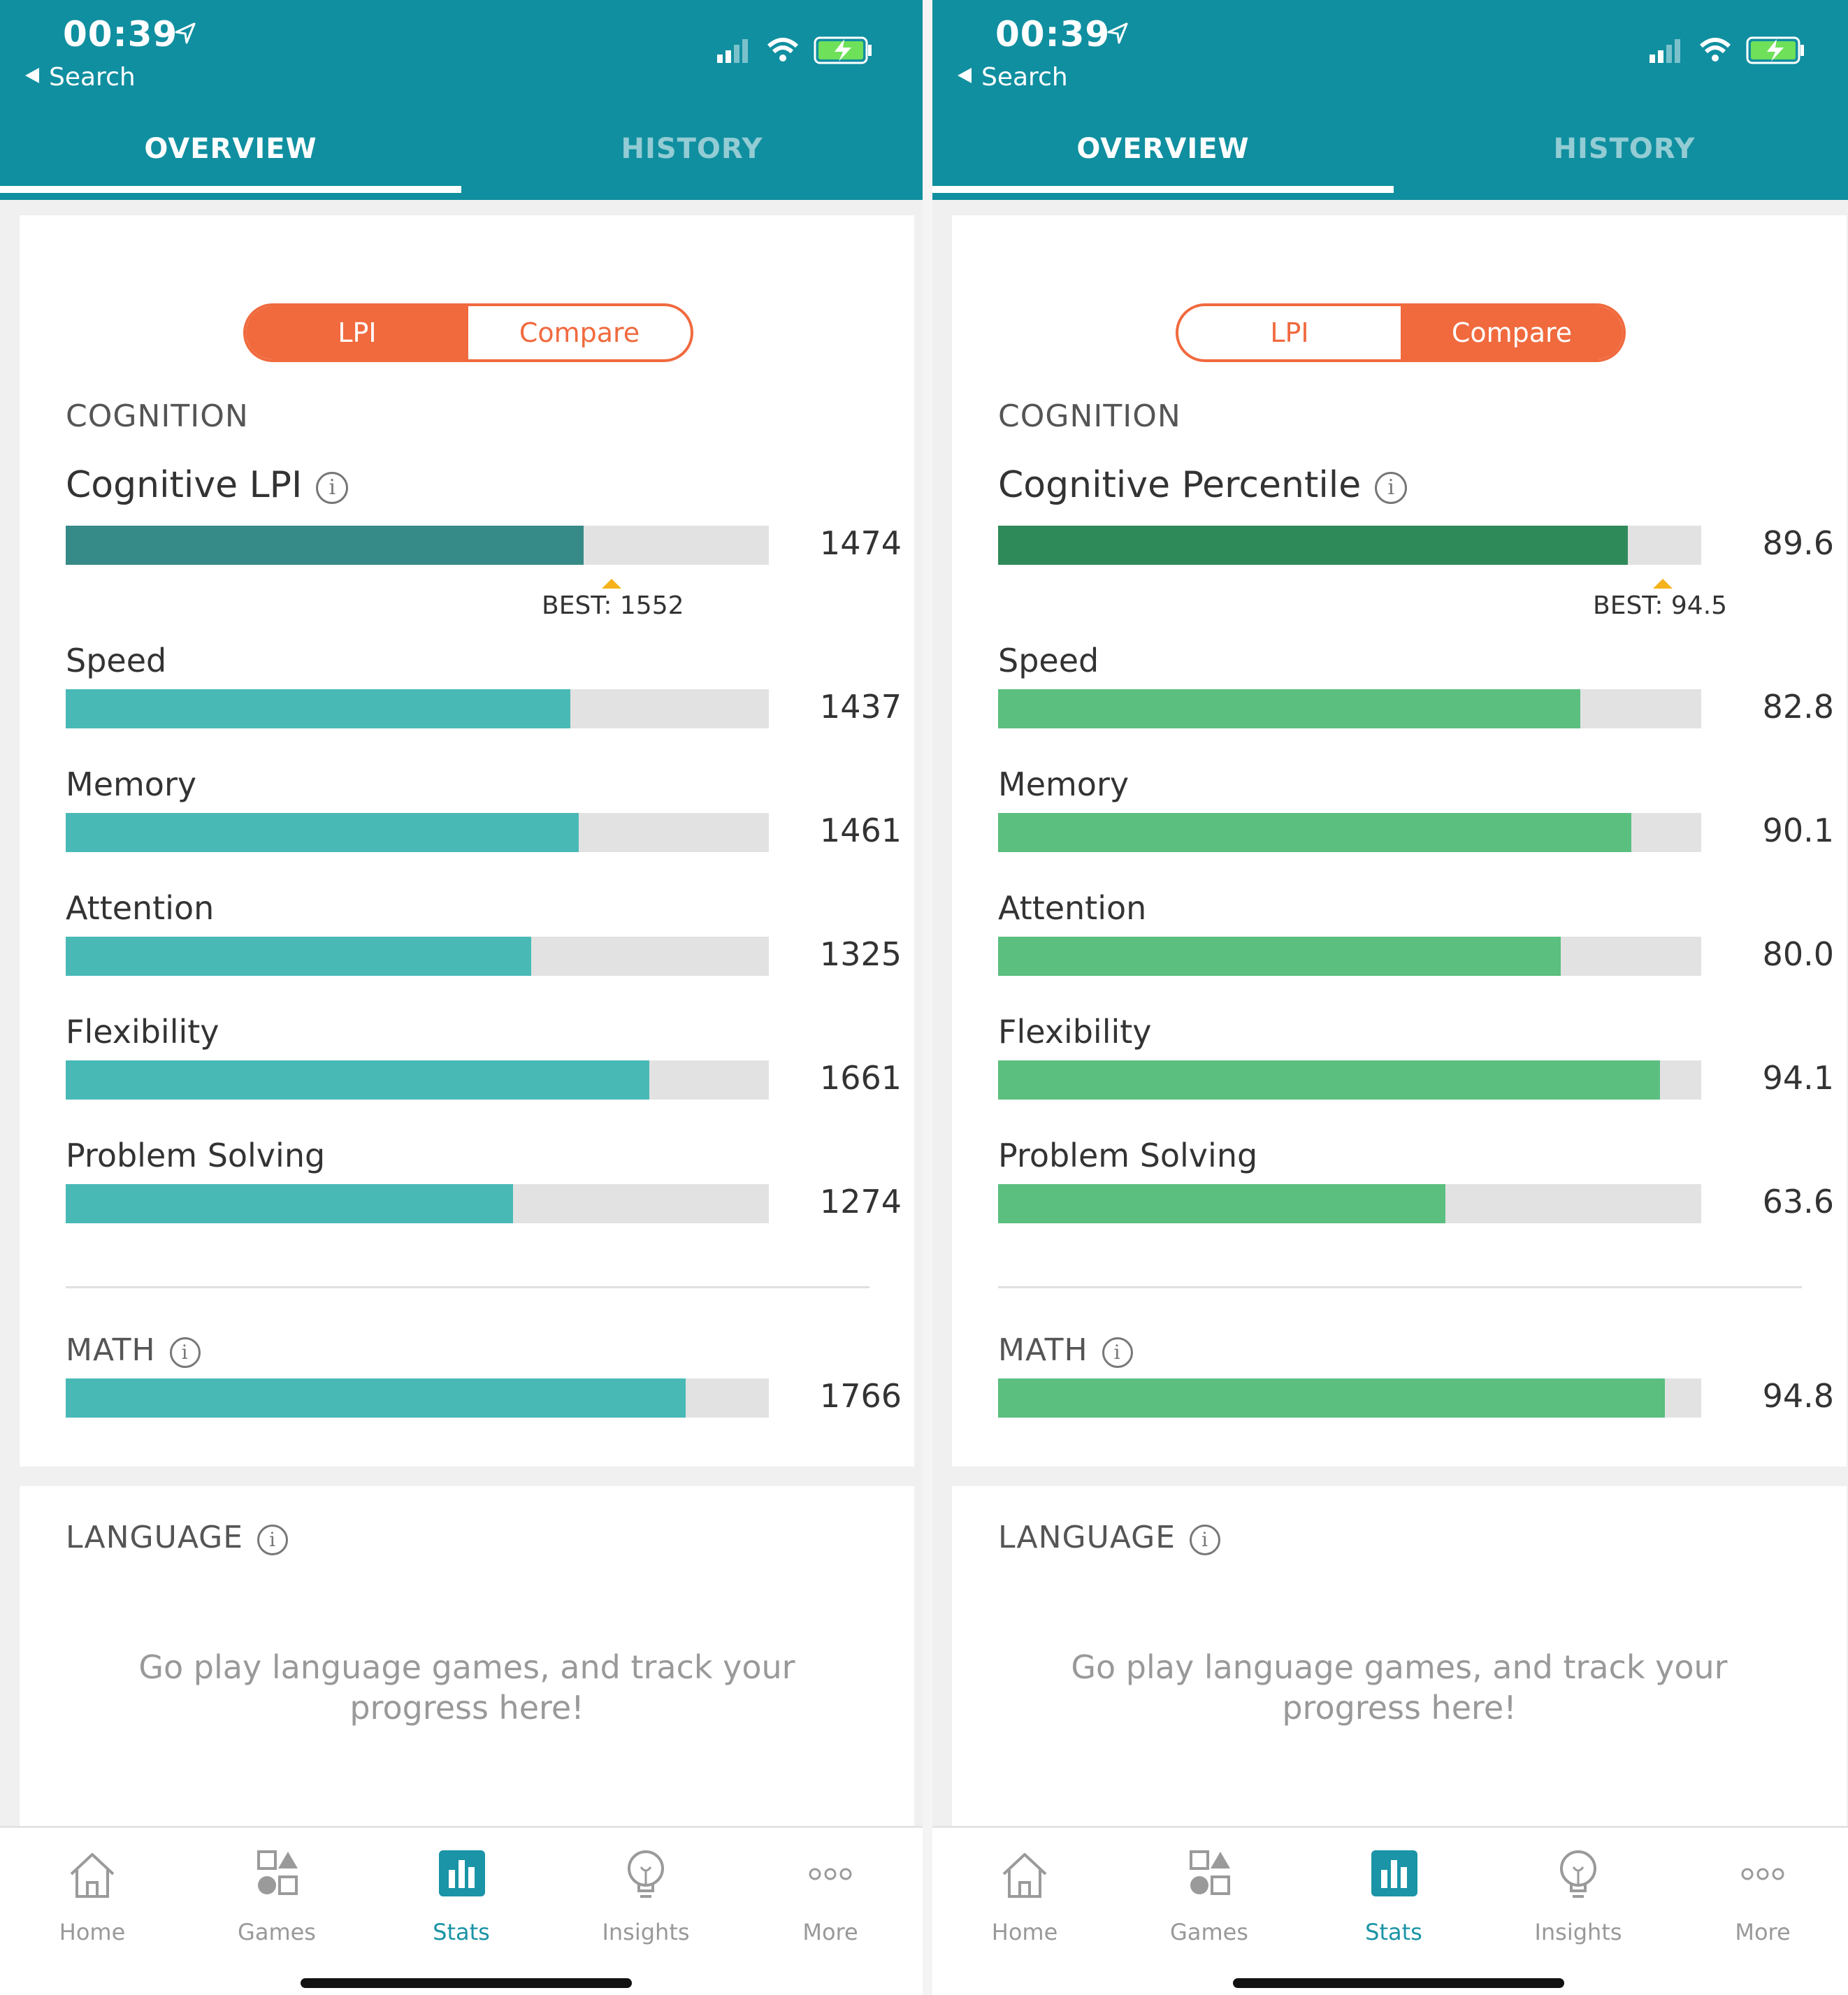  What do you see at coordinates (1578, 1874) in the screenshot?
I see `lightbulb-icon` at bounding box center [1578, 1874].